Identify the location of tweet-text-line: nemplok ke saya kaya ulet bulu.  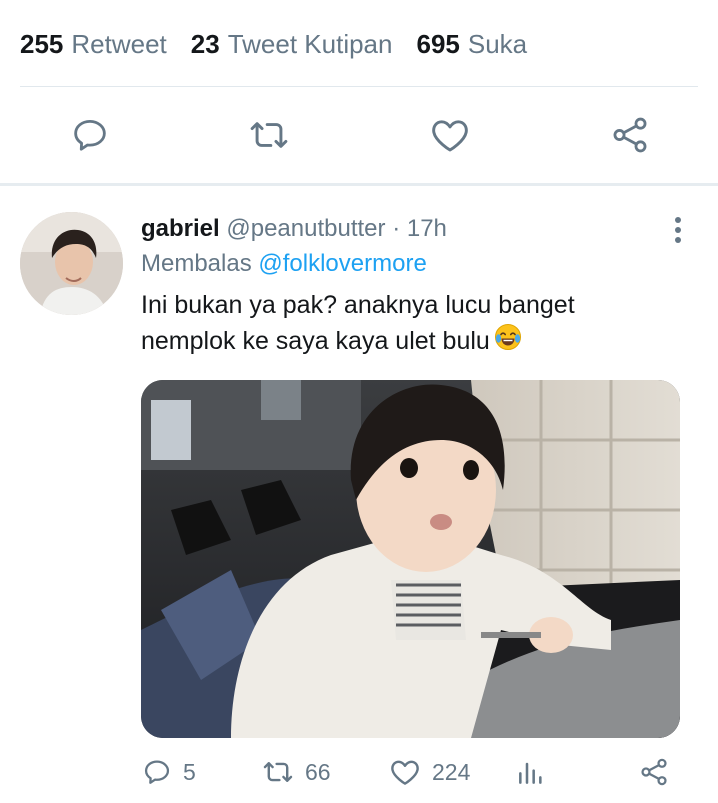
(315, 341).